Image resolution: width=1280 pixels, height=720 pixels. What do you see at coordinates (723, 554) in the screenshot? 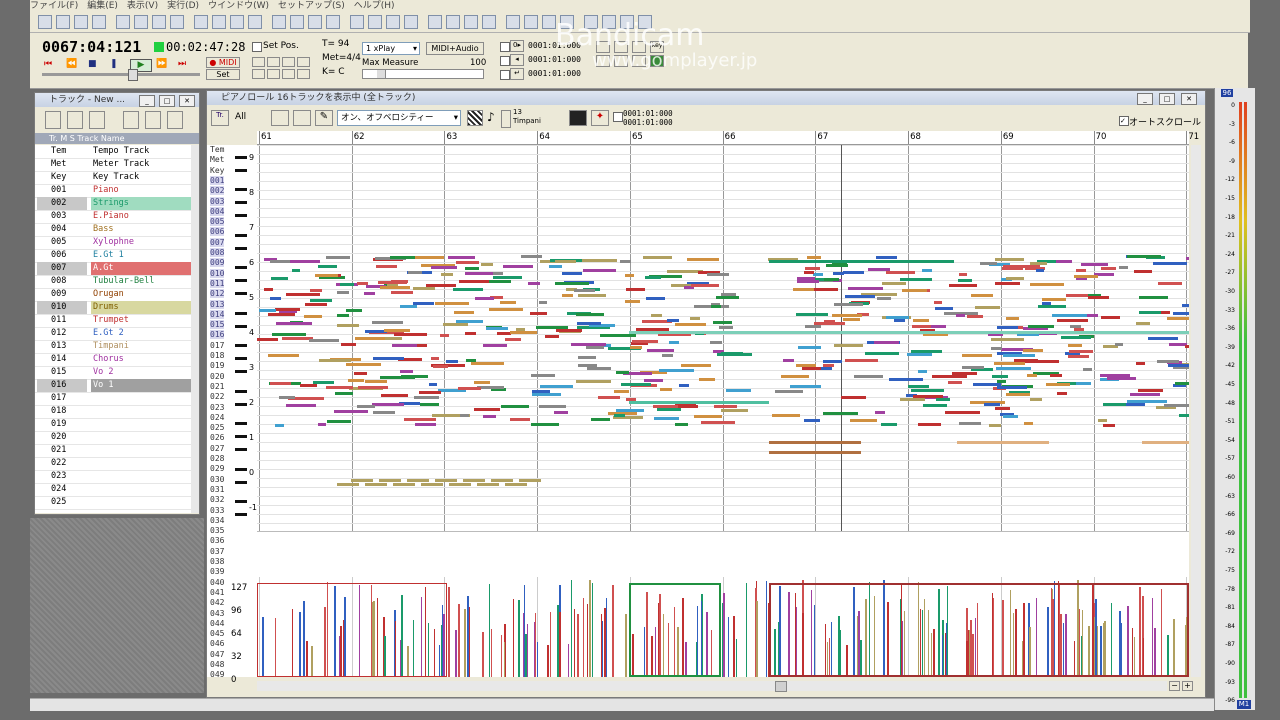
I see `note-grid-lower` at bounding box center [723, 554].